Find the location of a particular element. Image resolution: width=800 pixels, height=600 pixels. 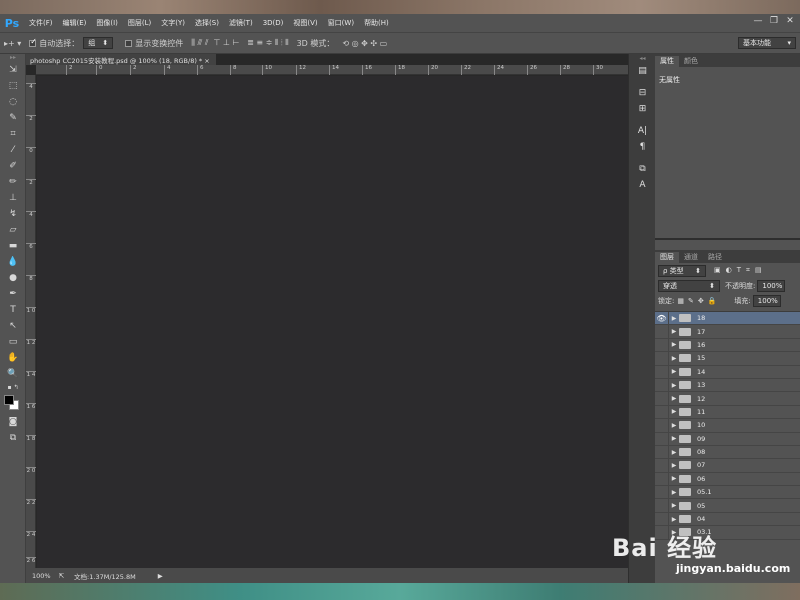

tab-channels: 通道 is located at coordinates (691, 257).